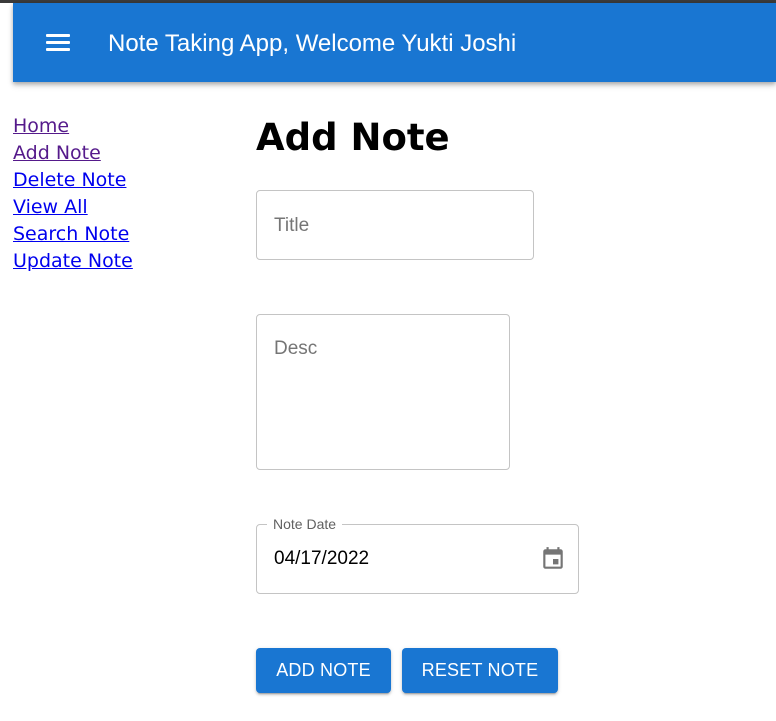 This screenshot has height=721, width=776. I want to click on desc-input, so click(384, 393).